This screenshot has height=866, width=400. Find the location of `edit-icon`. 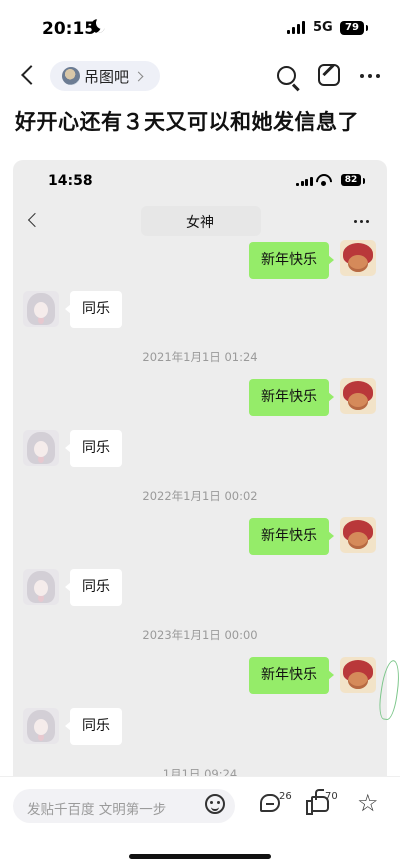

edit-icon is located at coordinates (329, 75).